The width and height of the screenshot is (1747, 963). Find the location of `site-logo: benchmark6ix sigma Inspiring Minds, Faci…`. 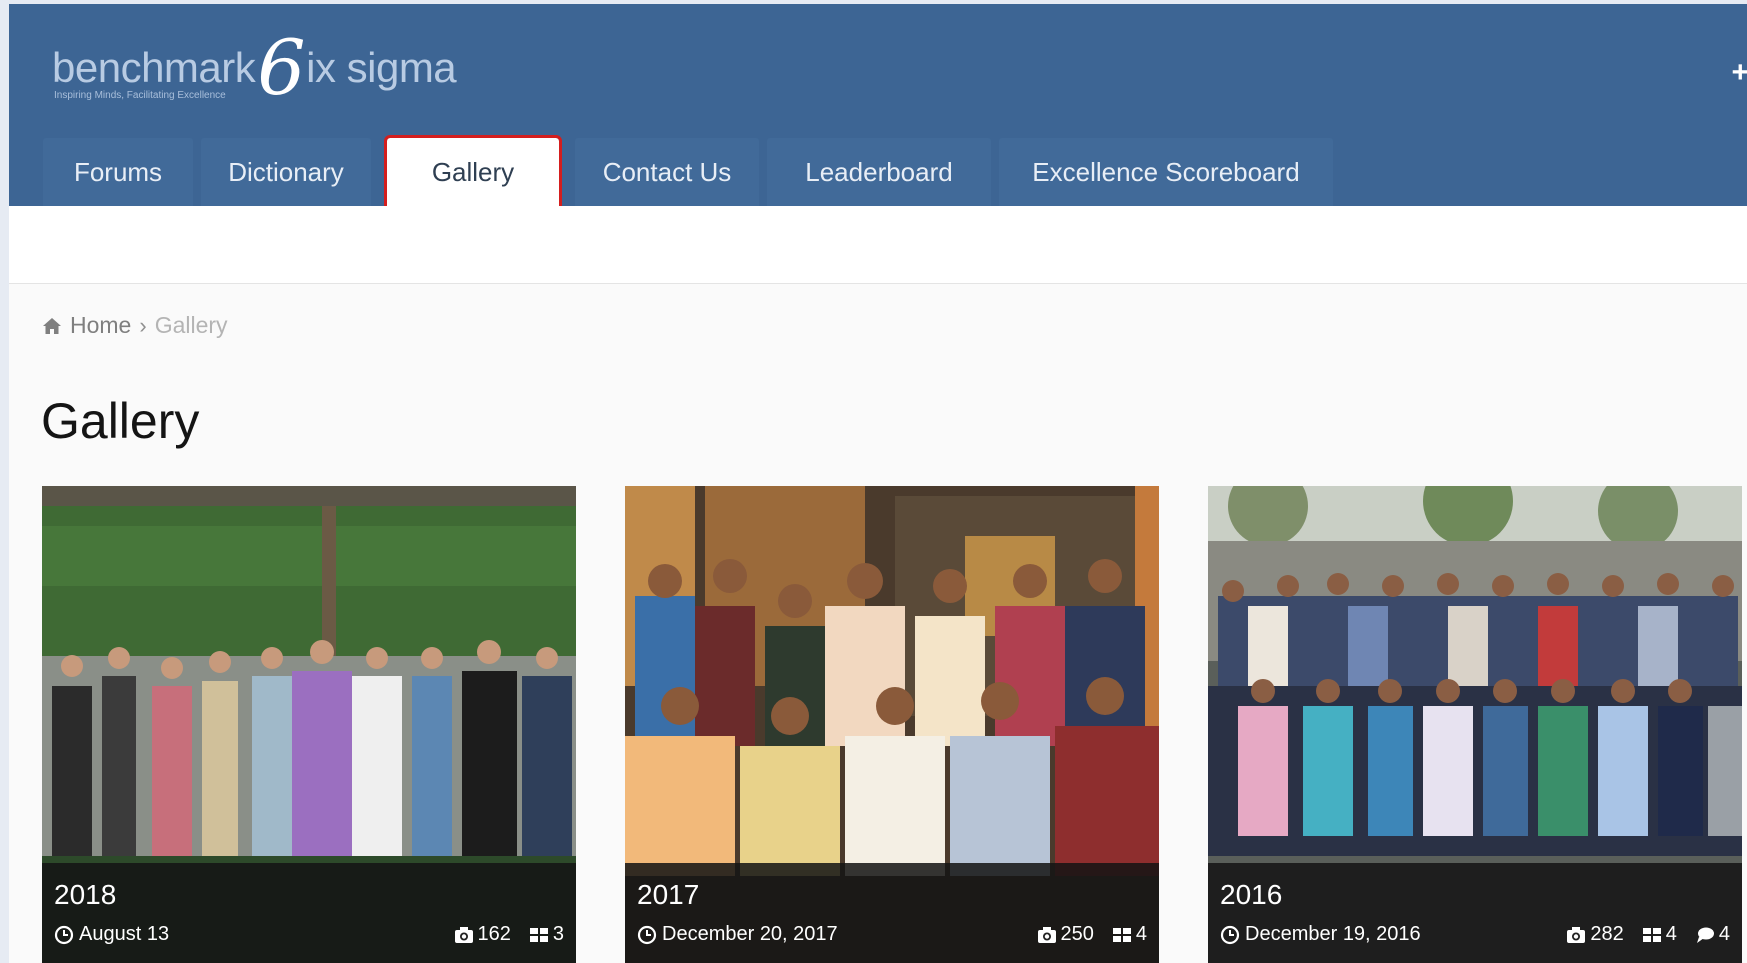

site-logo: benchmark6ix sigma Inspiring Minds, Faci… is located at coordinates (263, 65).